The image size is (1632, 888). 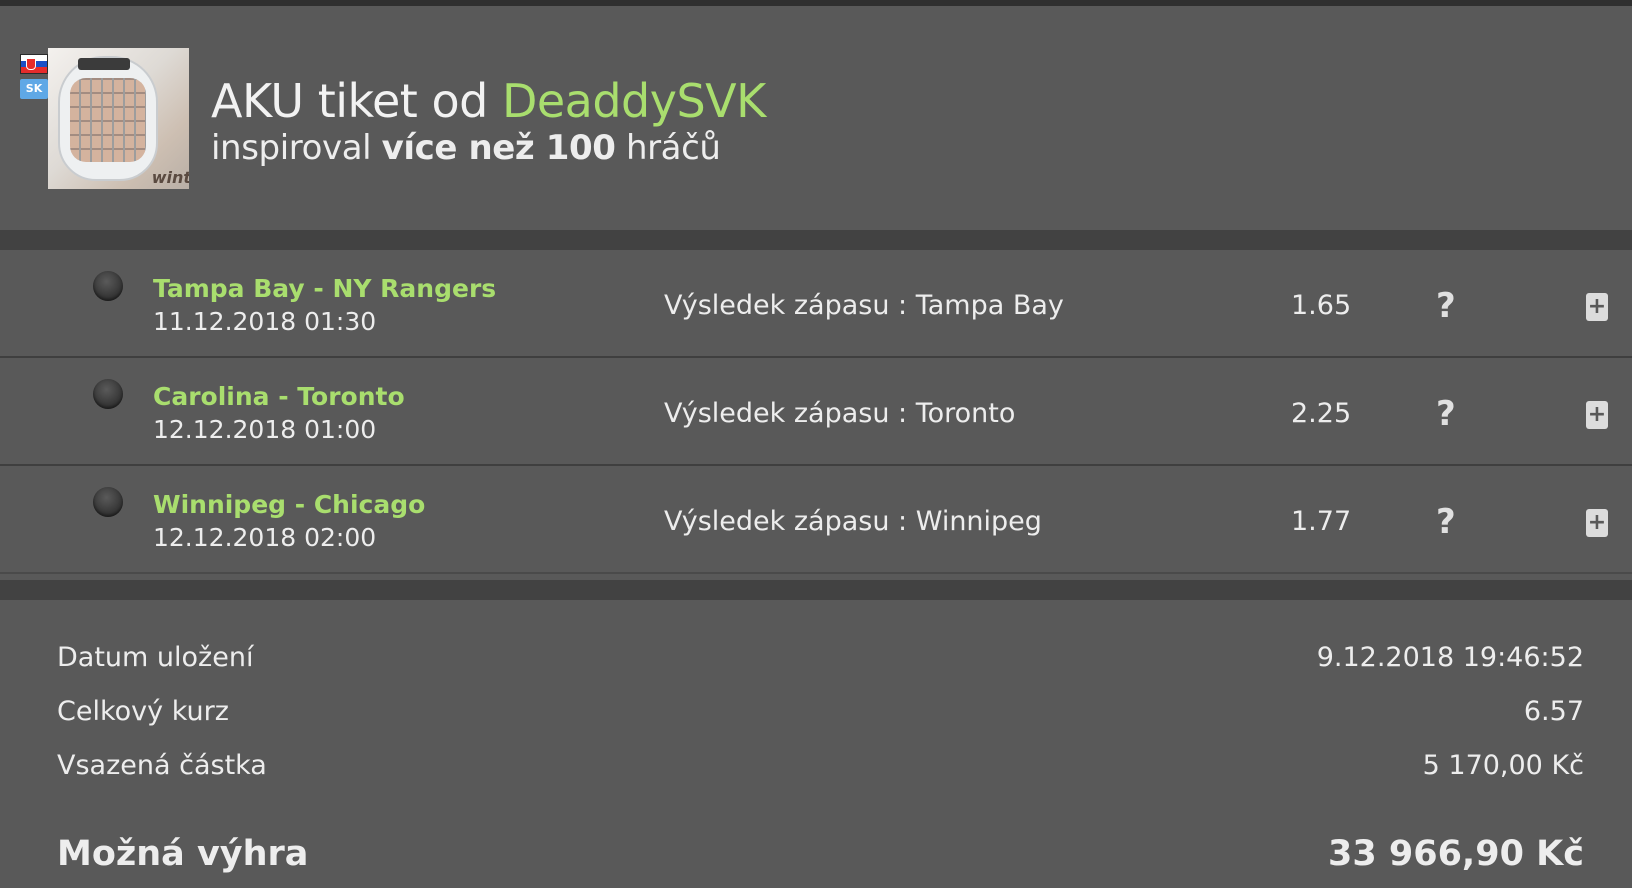 I want to click on mask-logo-strip, so click(x=104, y=64).